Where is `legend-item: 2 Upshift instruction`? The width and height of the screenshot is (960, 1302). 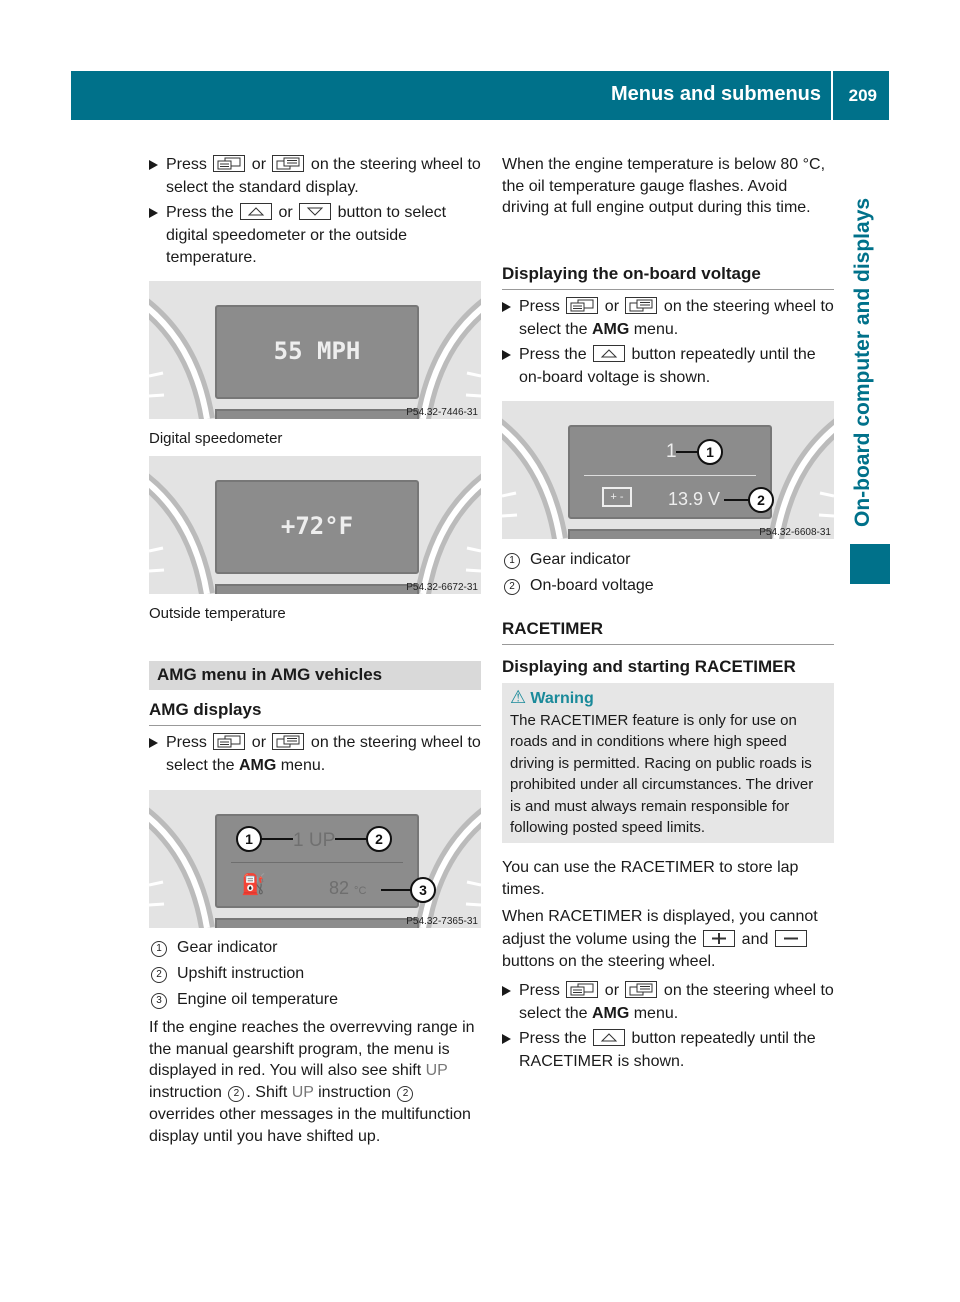
legend-item: 2 Upshift instruction is located at coordinates (315, 974).